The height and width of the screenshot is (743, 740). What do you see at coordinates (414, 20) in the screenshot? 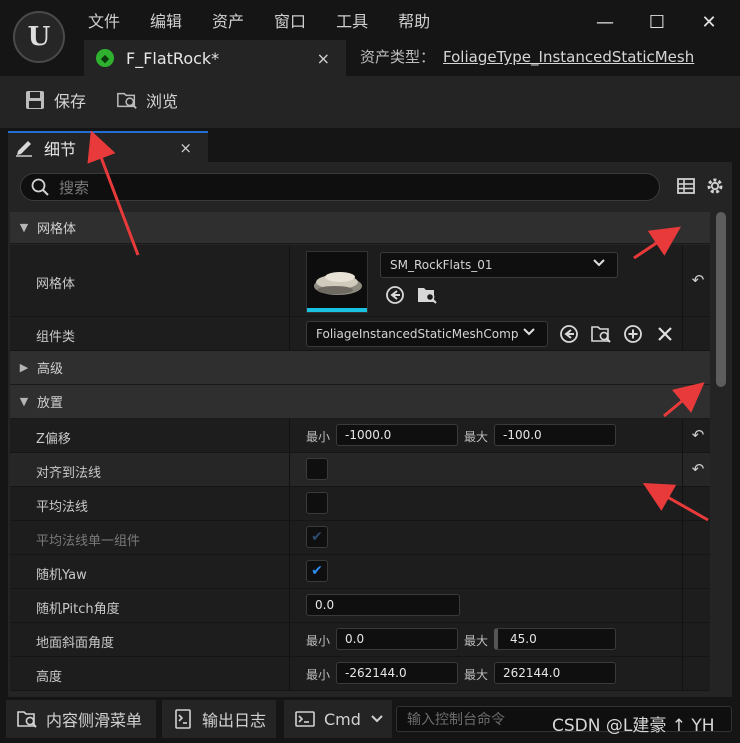
I see `menu-item-help: 帮助` at bounding box center [414, 20].